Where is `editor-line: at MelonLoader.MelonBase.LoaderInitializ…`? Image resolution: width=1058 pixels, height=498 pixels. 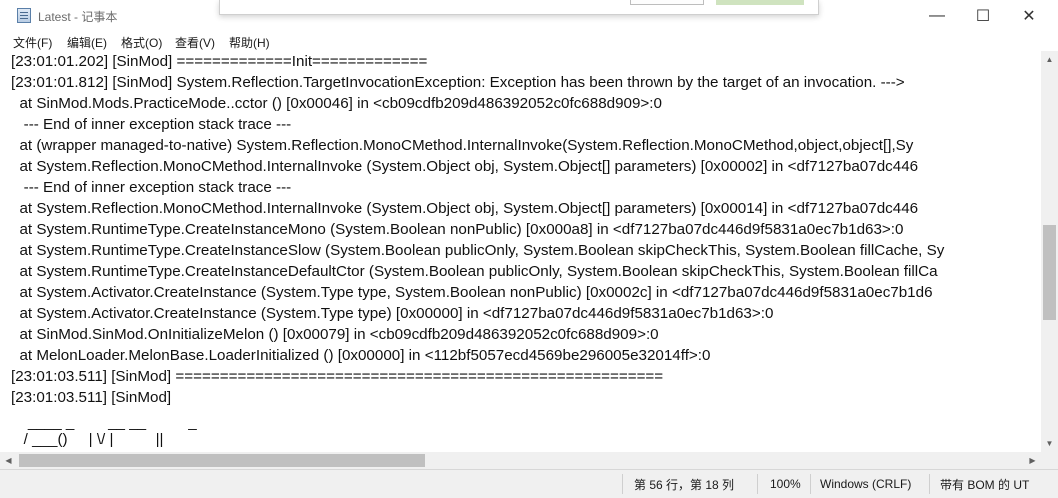
editor-line: at MelonLoader.MelonBase.LoaderInitializ… is located at coordinates (361, 355).